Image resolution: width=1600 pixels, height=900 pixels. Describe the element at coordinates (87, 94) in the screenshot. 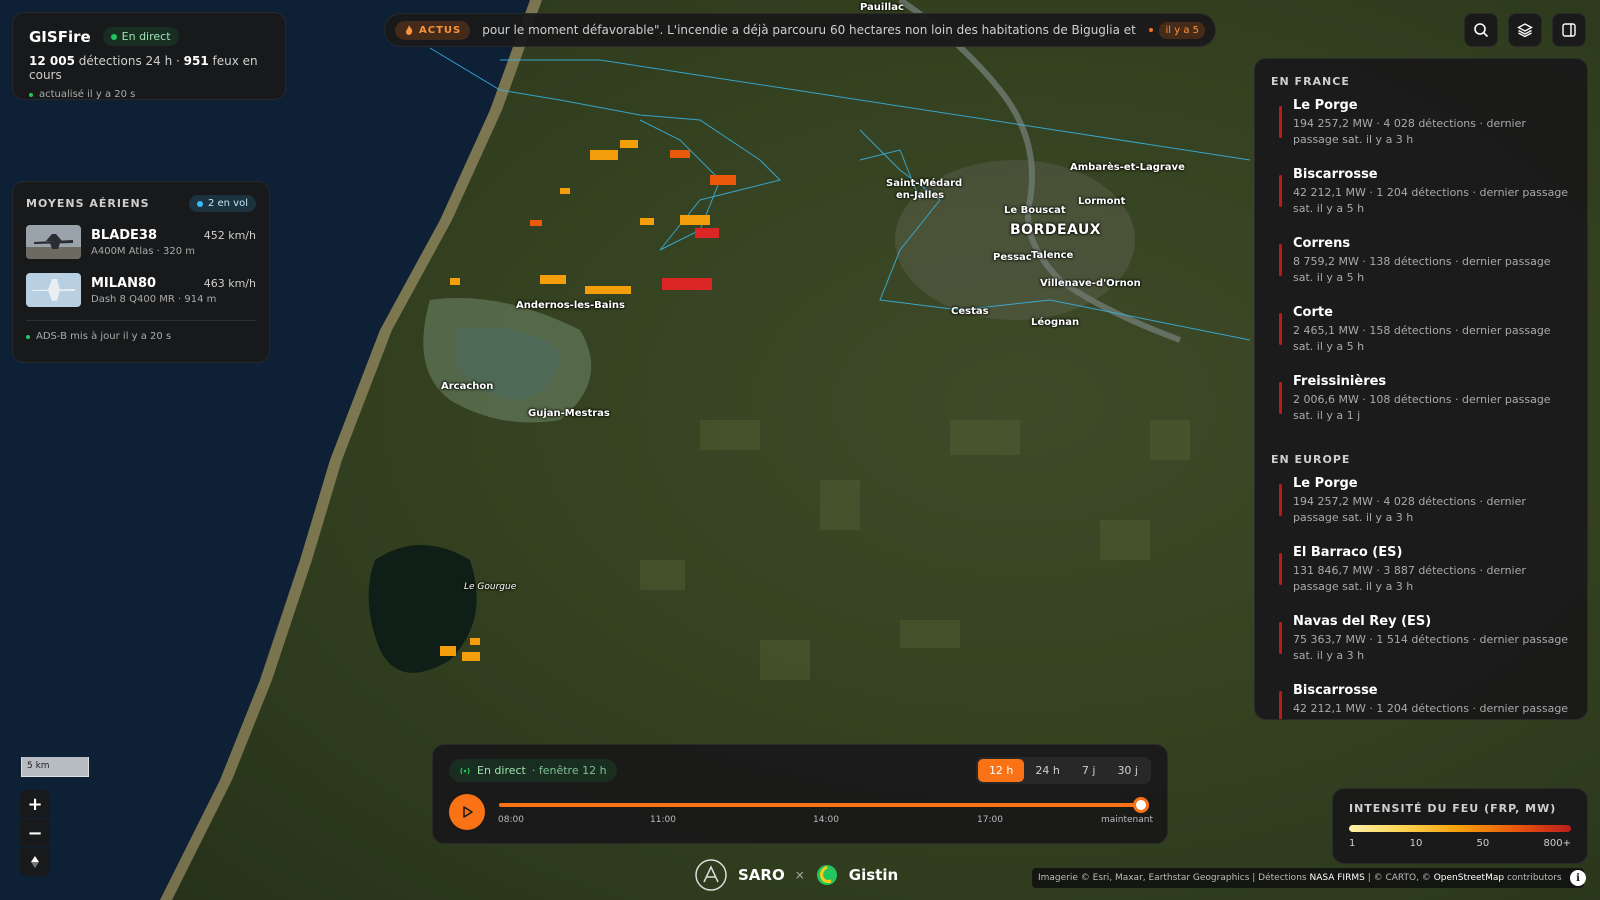

I see `updated-text: actualisé il y a 20 s` at that location.